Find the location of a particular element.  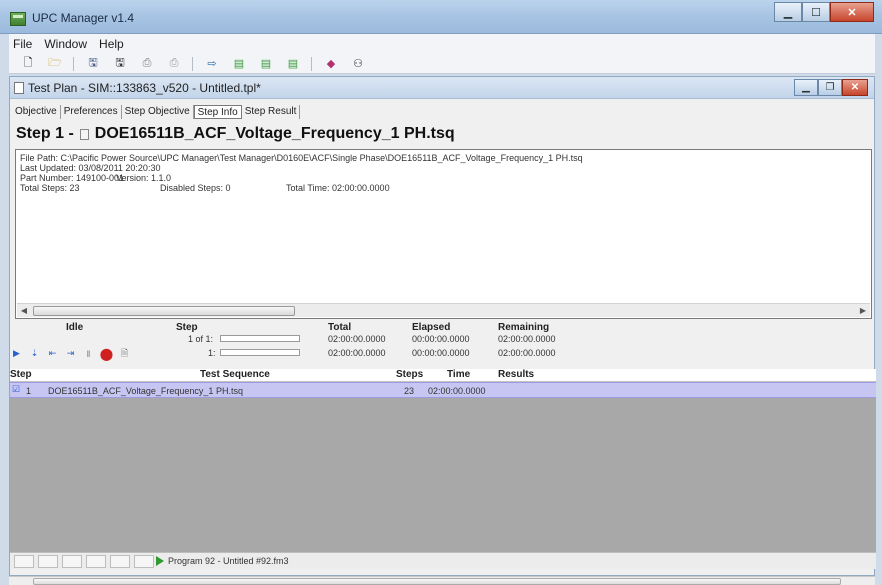

col-steps: Steps is located at coordinates (409, 374).